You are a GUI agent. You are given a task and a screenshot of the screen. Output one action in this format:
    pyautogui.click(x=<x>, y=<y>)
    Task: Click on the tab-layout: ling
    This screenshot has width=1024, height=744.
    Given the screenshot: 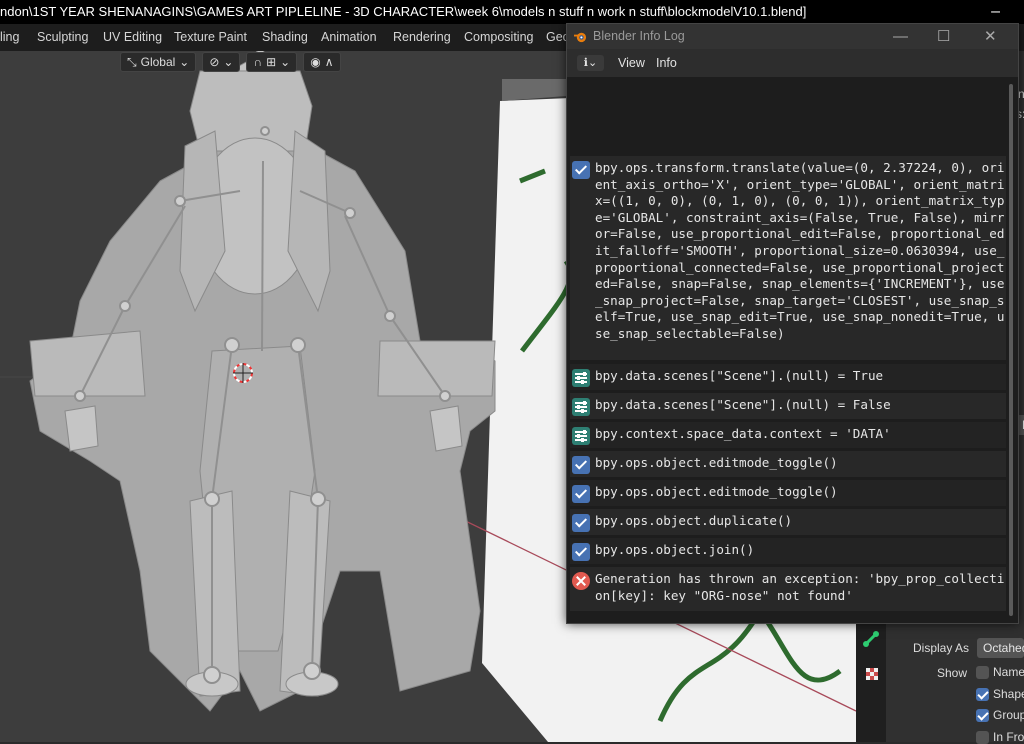 What is the action you would take?
    pyautogui.click(x=9, y=37)
    